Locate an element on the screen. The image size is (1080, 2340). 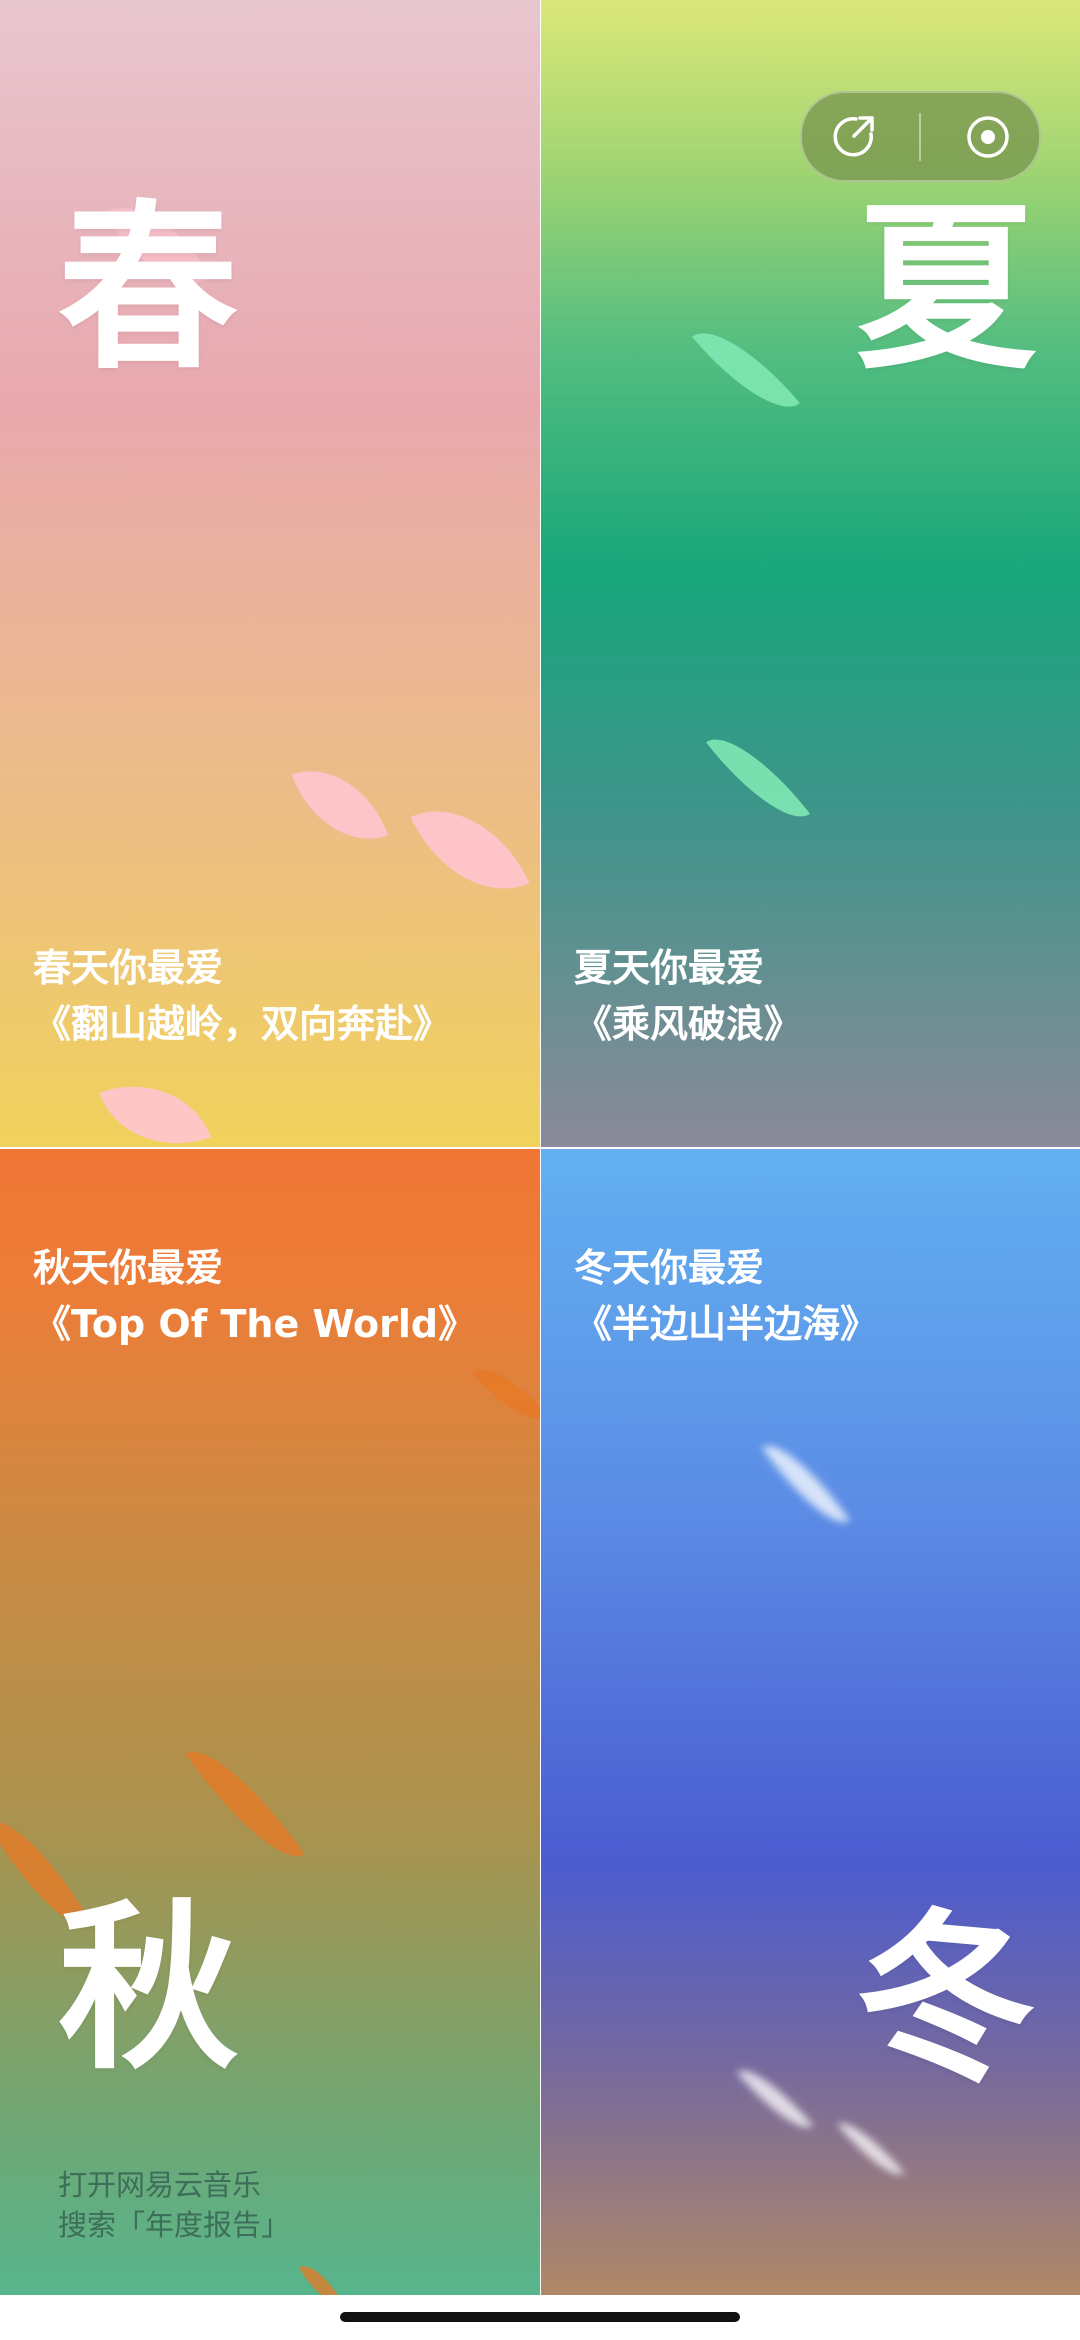
caption-song: 《Top Of The World》 is located at coordinates (255, 1324).